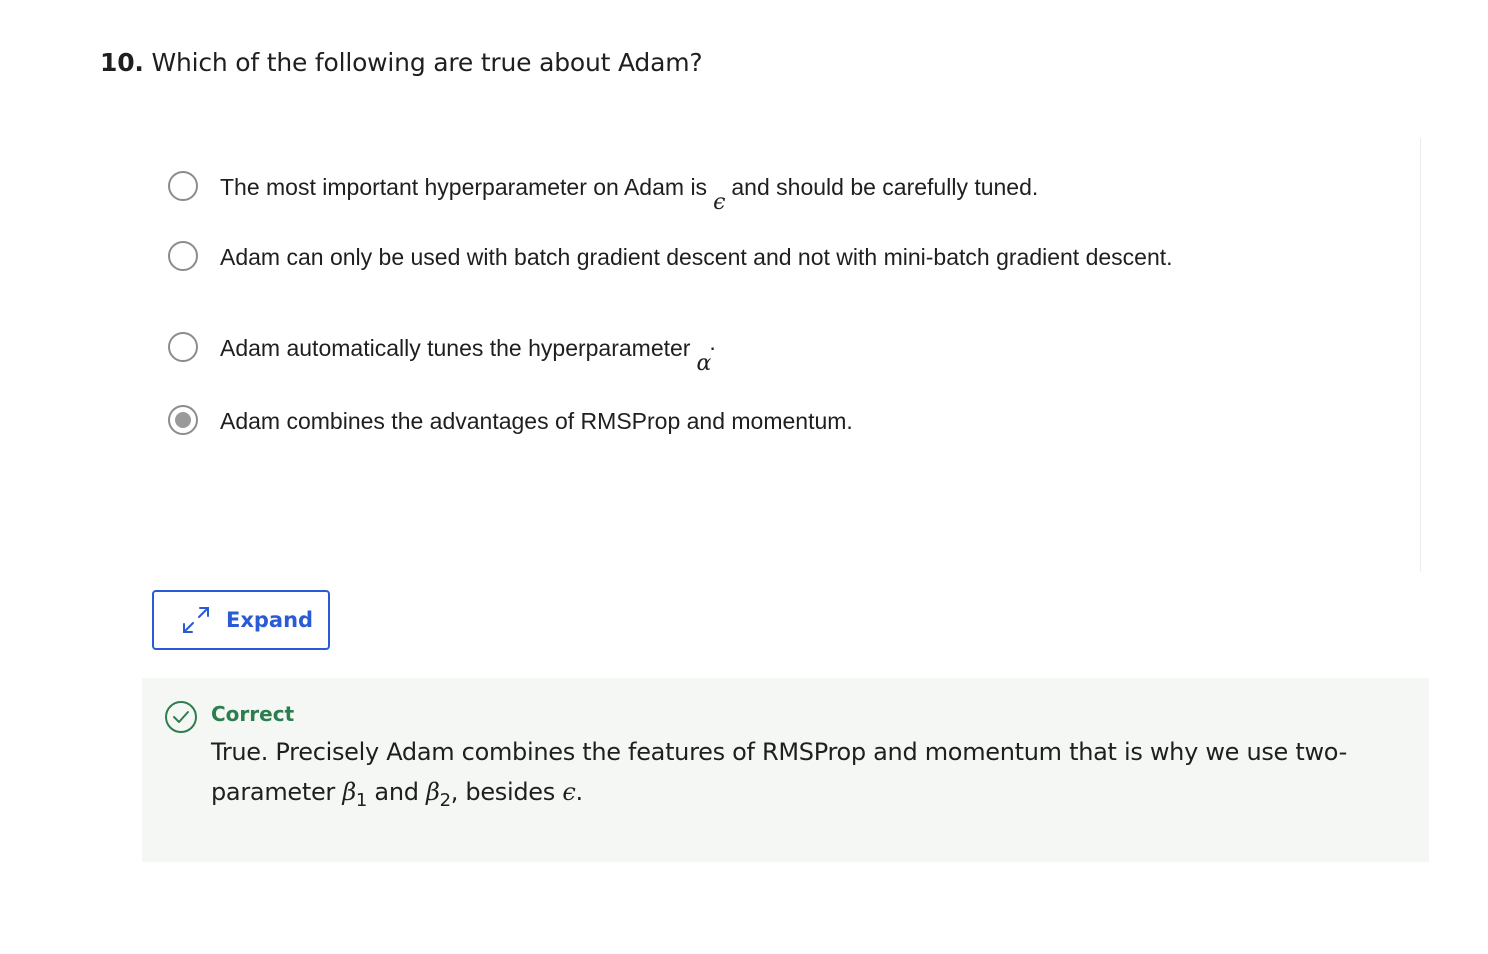 The height and width of the screenshot is (954, 1488). Describe the element at coordinates (122, 62) in the screenshot. I see `question-number: 10.` at that location.